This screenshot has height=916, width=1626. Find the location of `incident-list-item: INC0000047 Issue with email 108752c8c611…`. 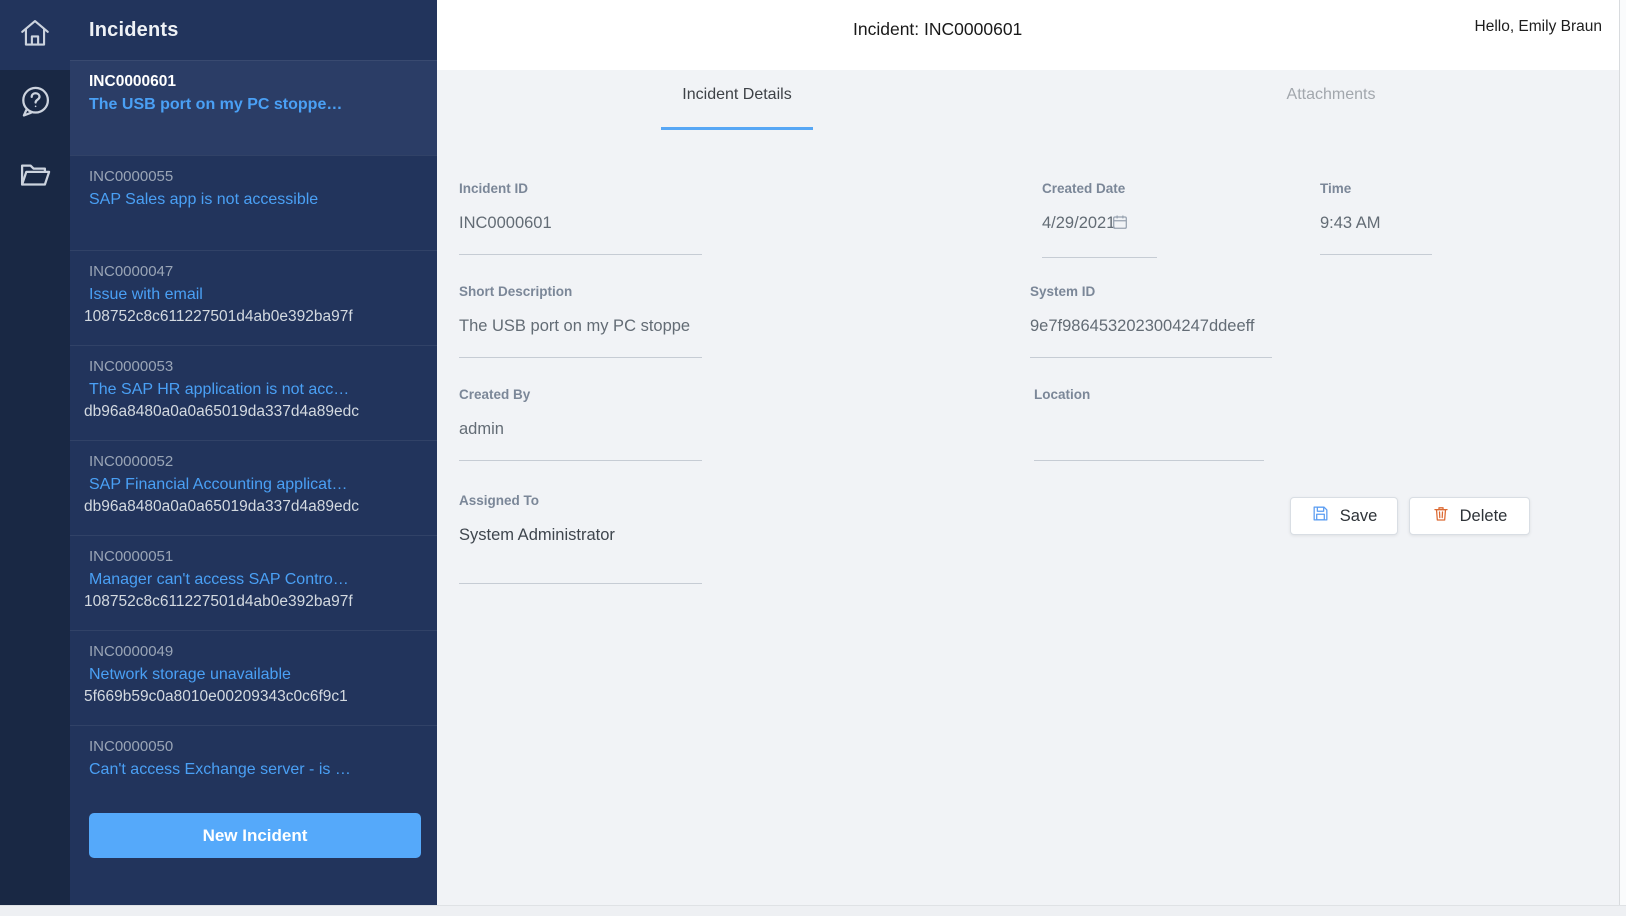

incident-list-item: INC0000047 Issue with email 108752c8c611… is located at coordinates (253, 297).